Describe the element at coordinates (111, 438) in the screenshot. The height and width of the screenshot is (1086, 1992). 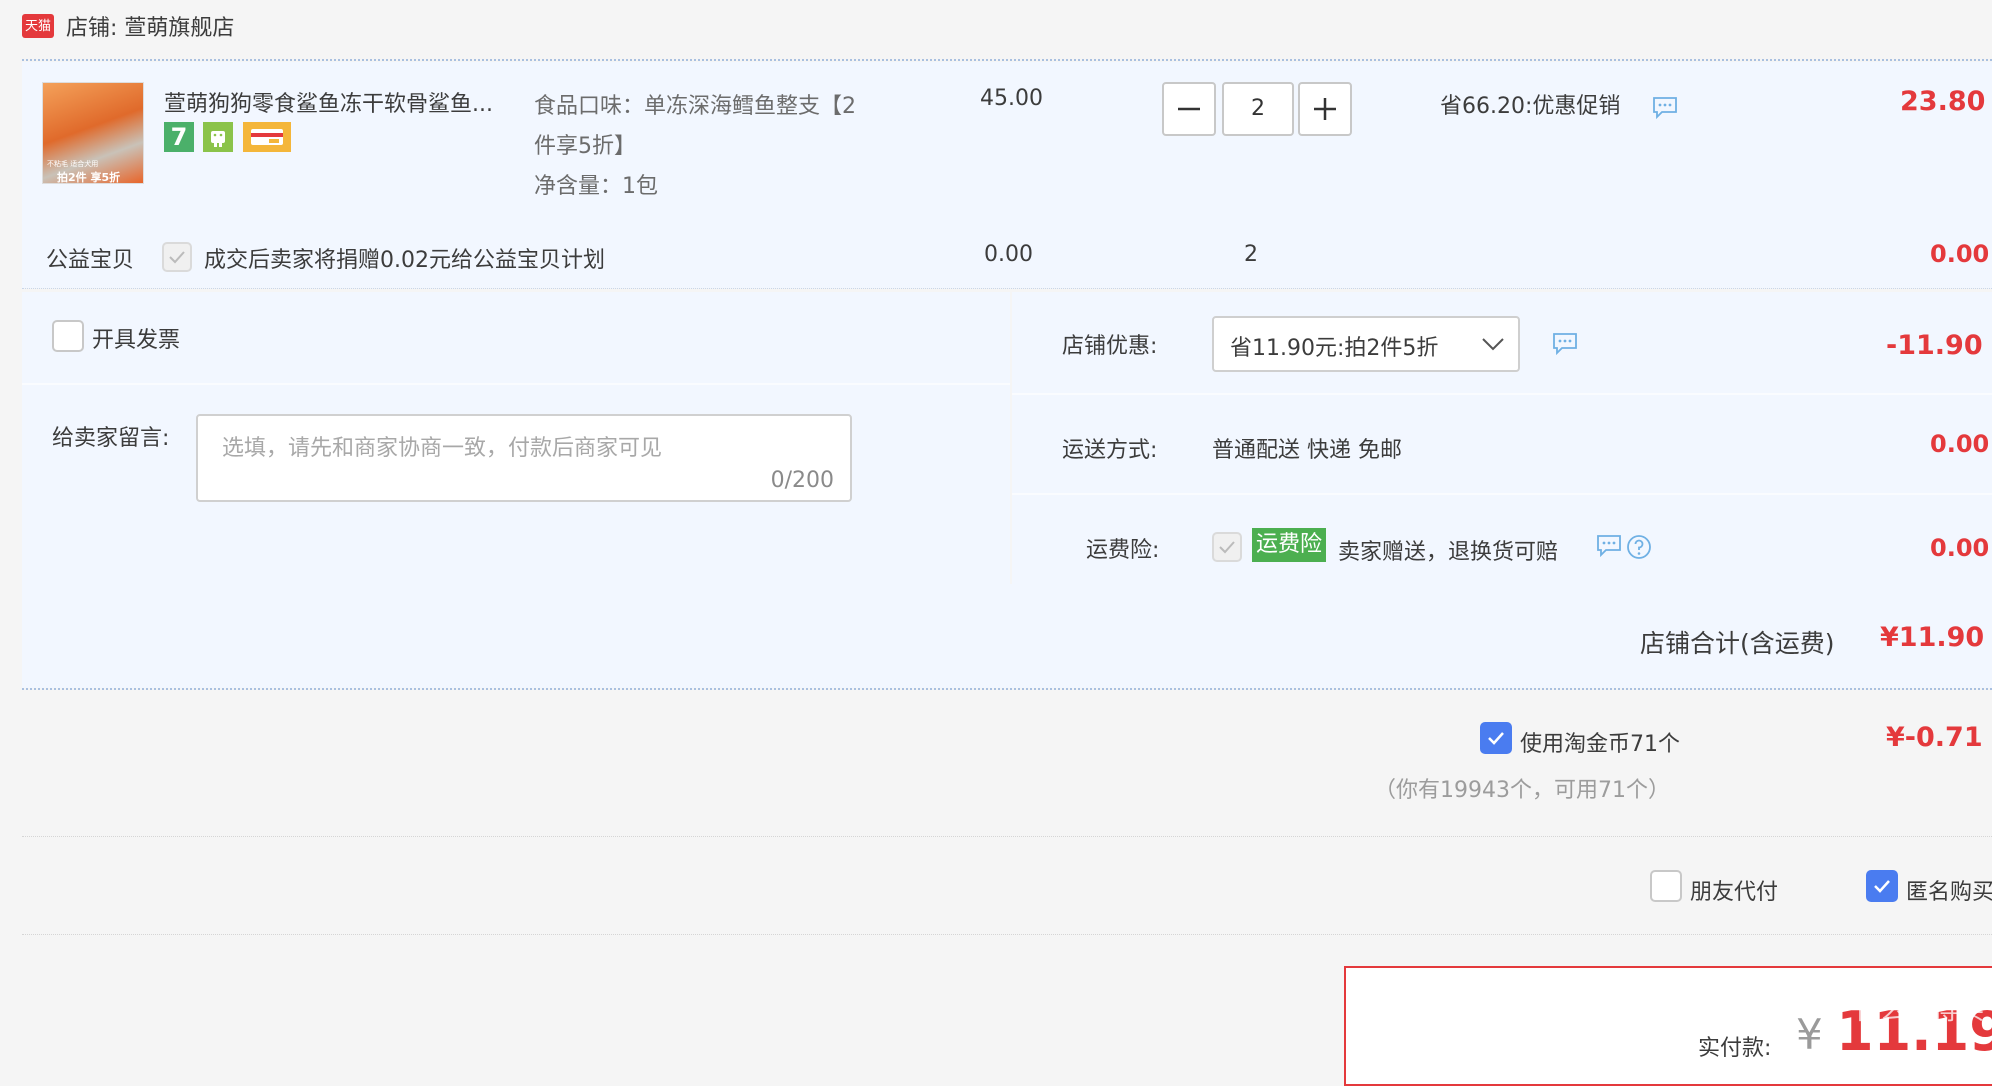
I see `message-label: 给卖家留言:` at that location.